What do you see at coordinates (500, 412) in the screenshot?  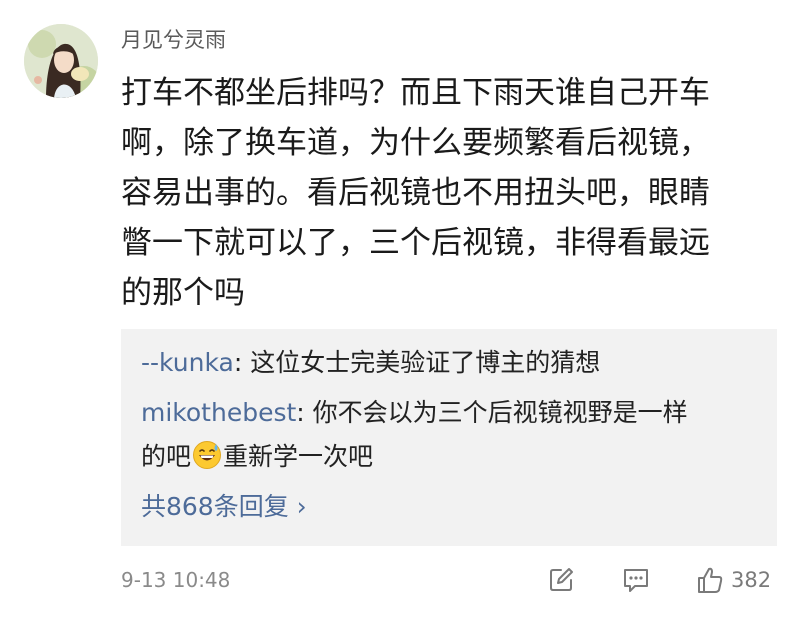 I see `reply-text: 你不会以为三个后视镜视野是一样` at bounding box center [500, 412].